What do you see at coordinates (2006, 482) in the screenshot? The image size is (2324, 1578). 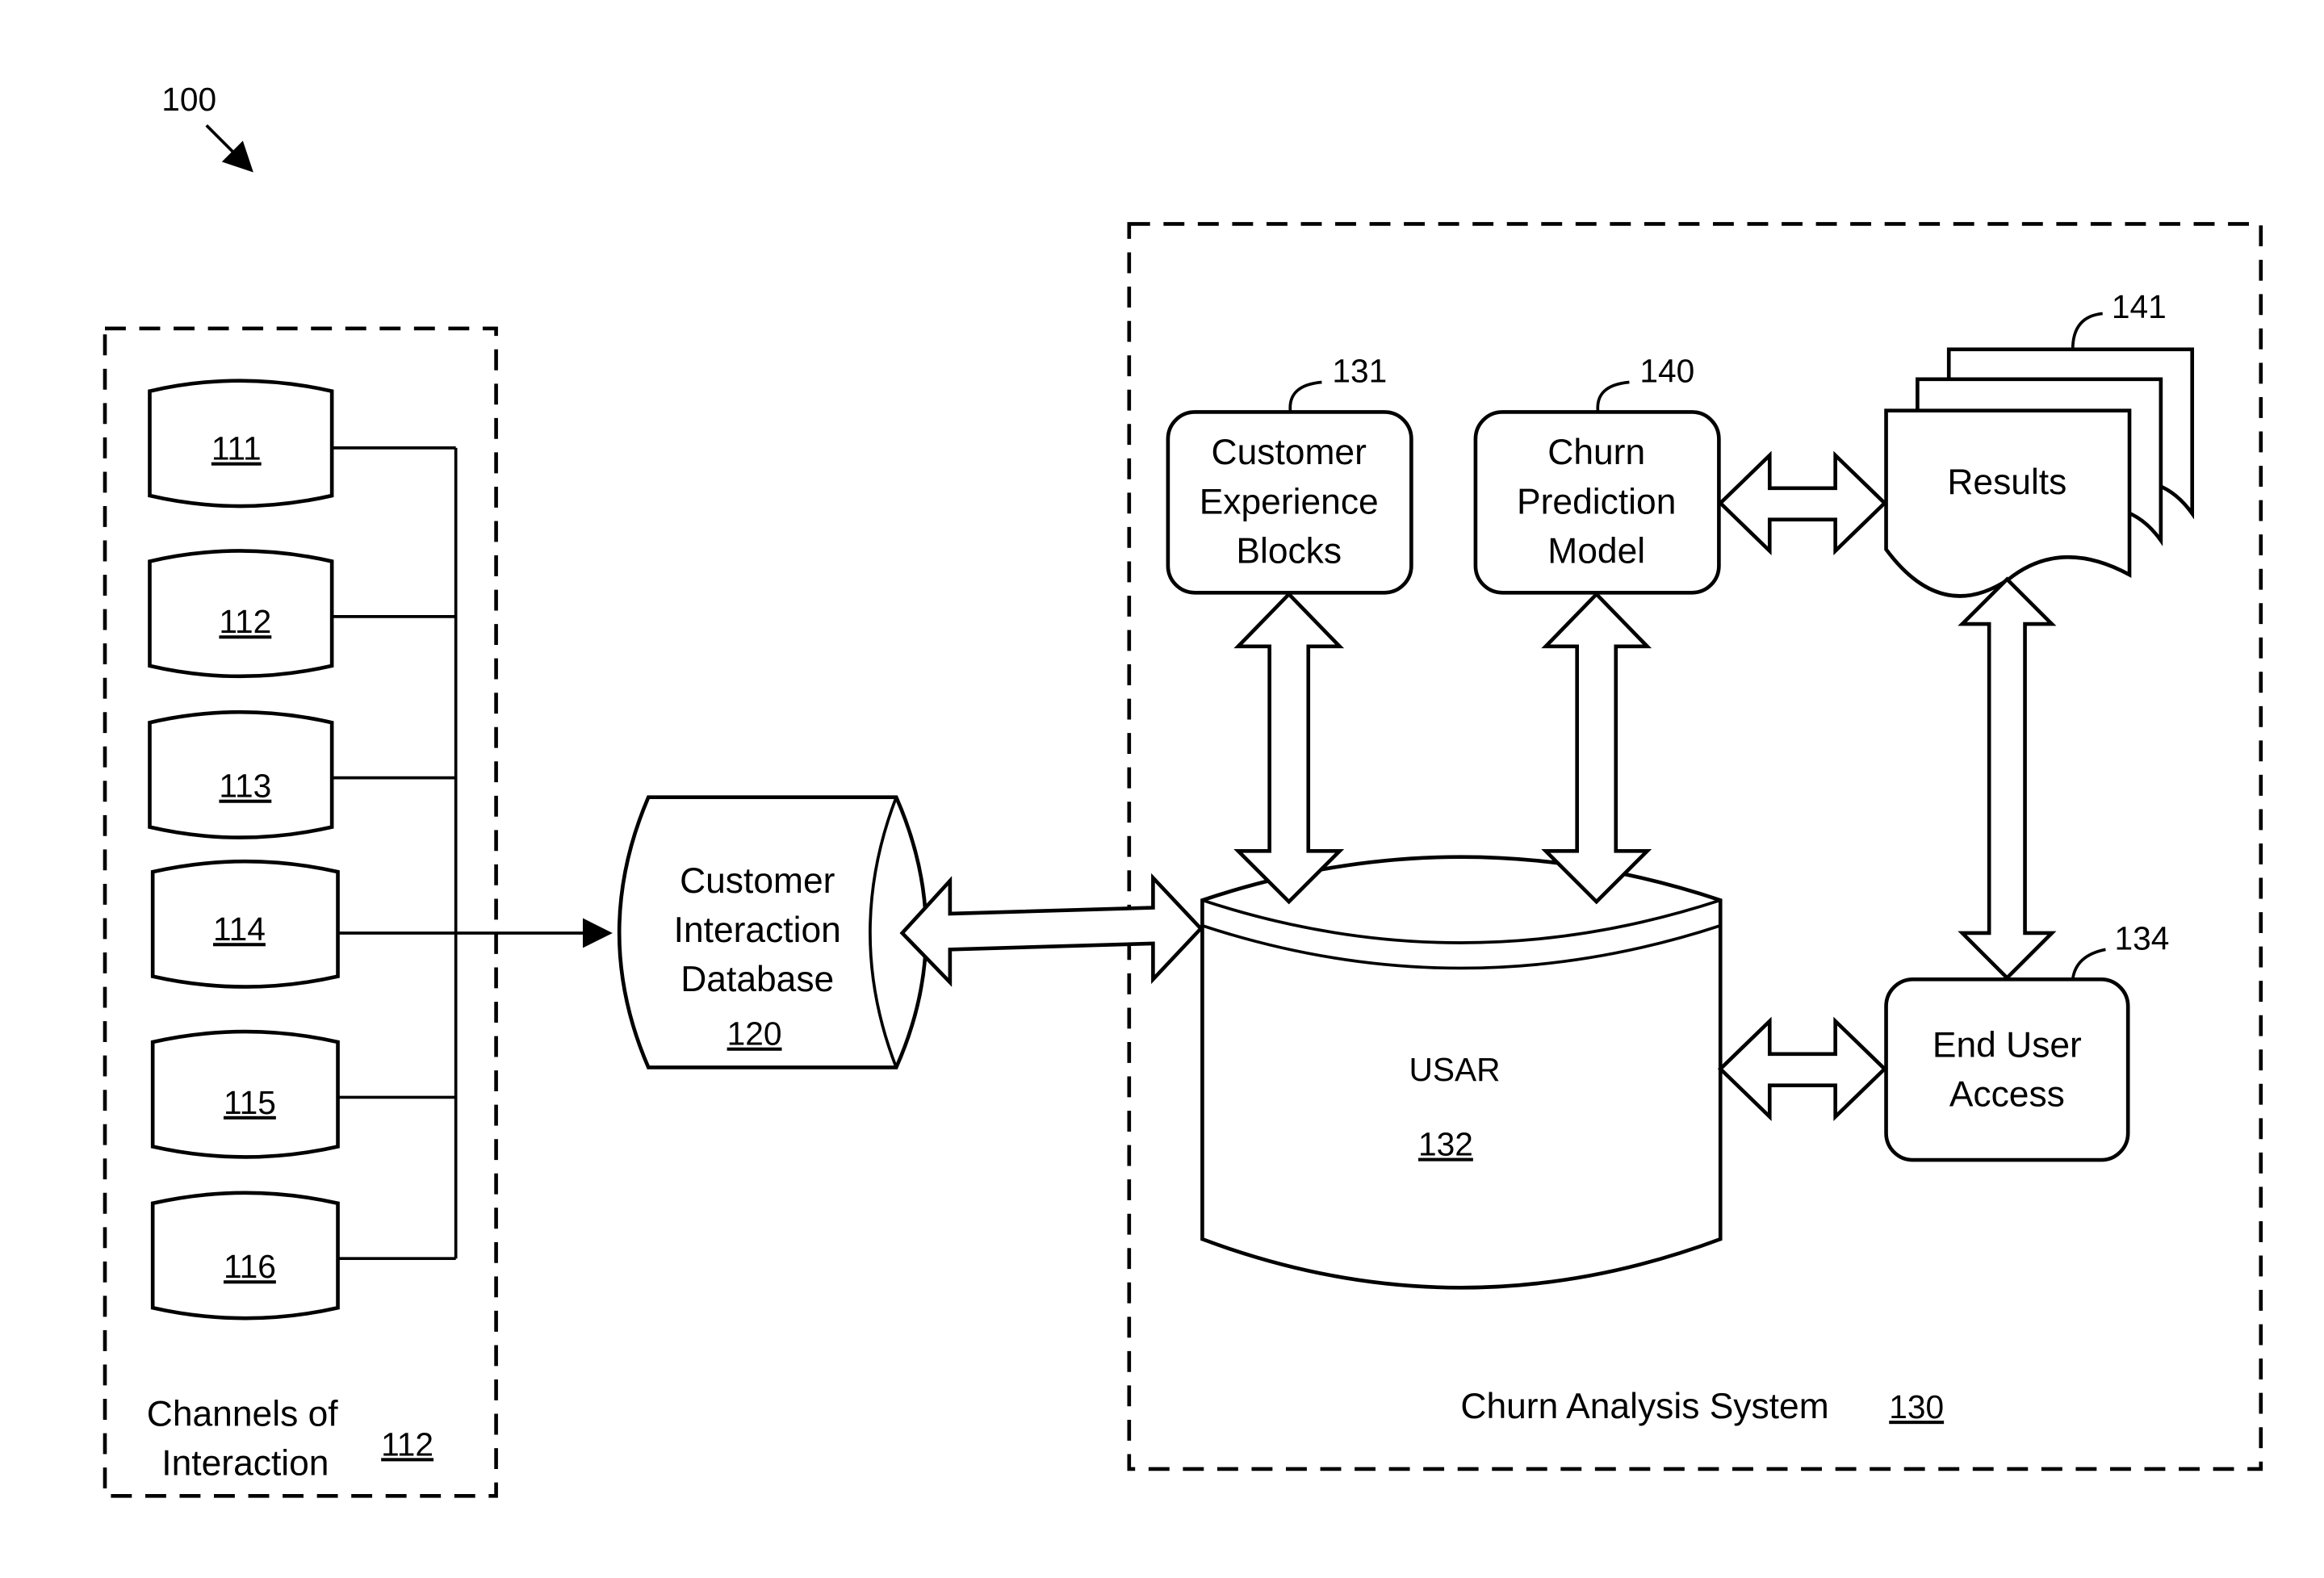 I see `svg-text: Results` at bounding box center [2006, 482].